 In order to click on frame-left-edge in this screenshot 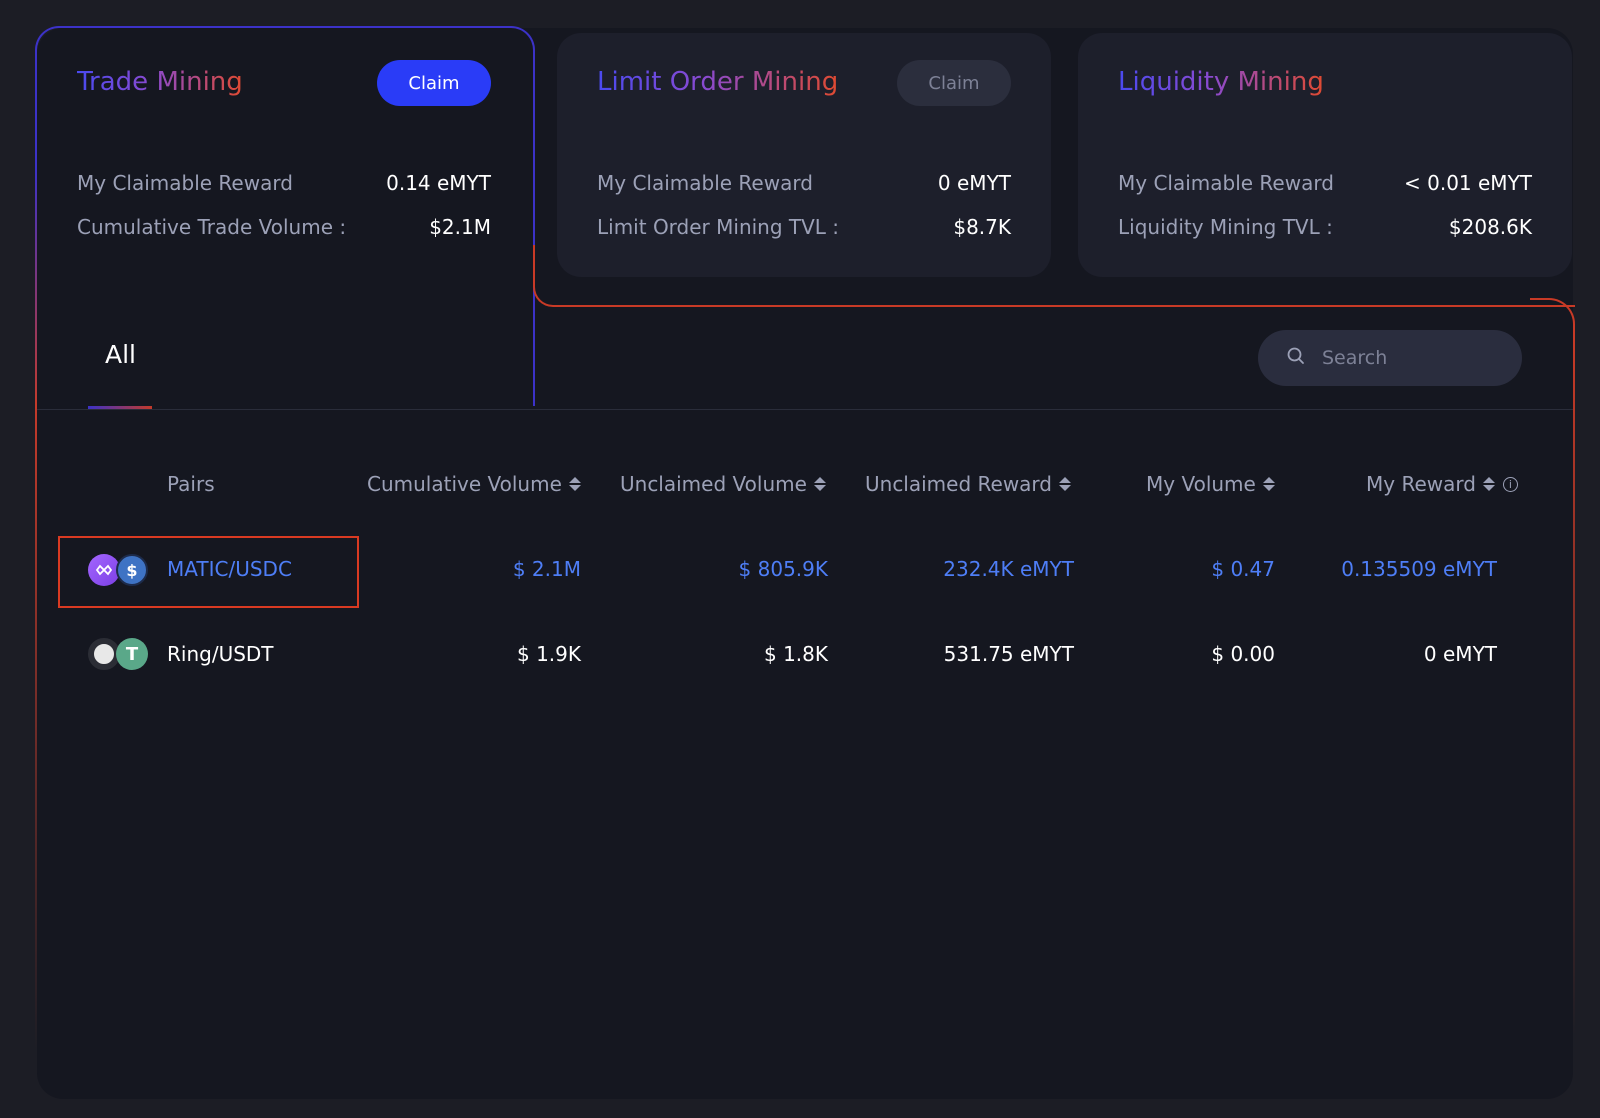, I will do `click(36, 725)`.